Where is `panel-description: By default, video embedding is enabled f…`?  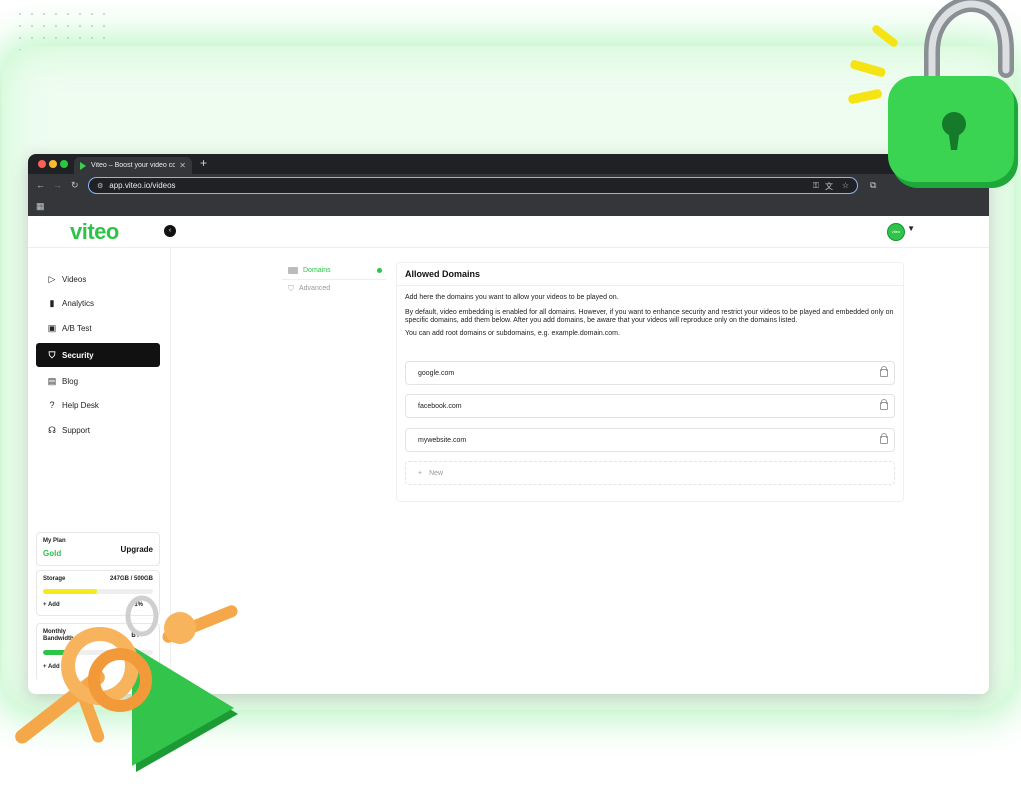
panel-description: By default, video embedding is enabled f… is located at coordinates (649, 316).